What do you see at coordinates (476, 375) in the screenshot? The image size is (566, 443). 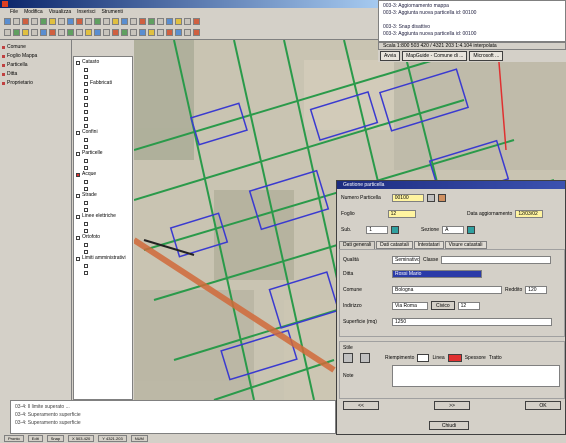 I see `note-field` at bounding box center [476, 375].